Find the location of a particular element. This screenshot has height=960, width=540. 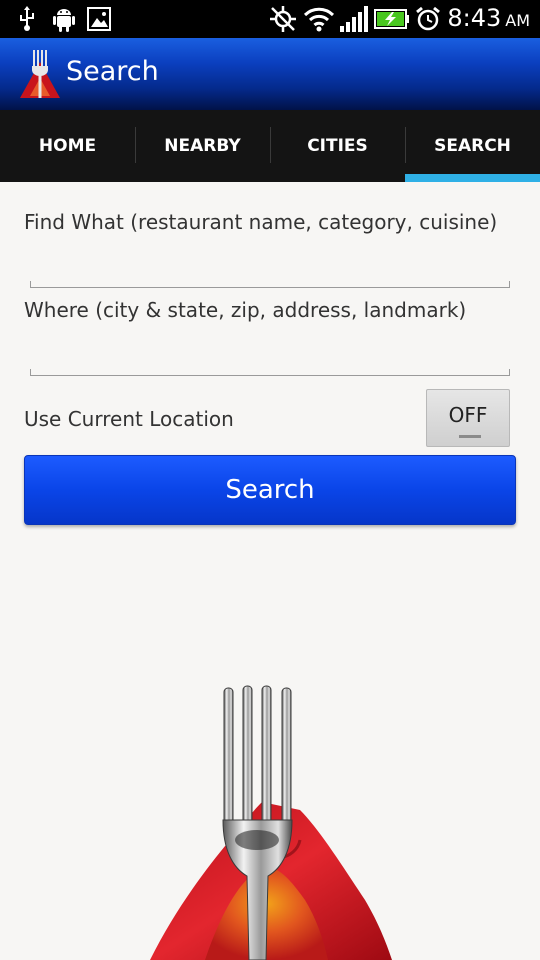

toggle-indicator is located at coordinates (470, 436).